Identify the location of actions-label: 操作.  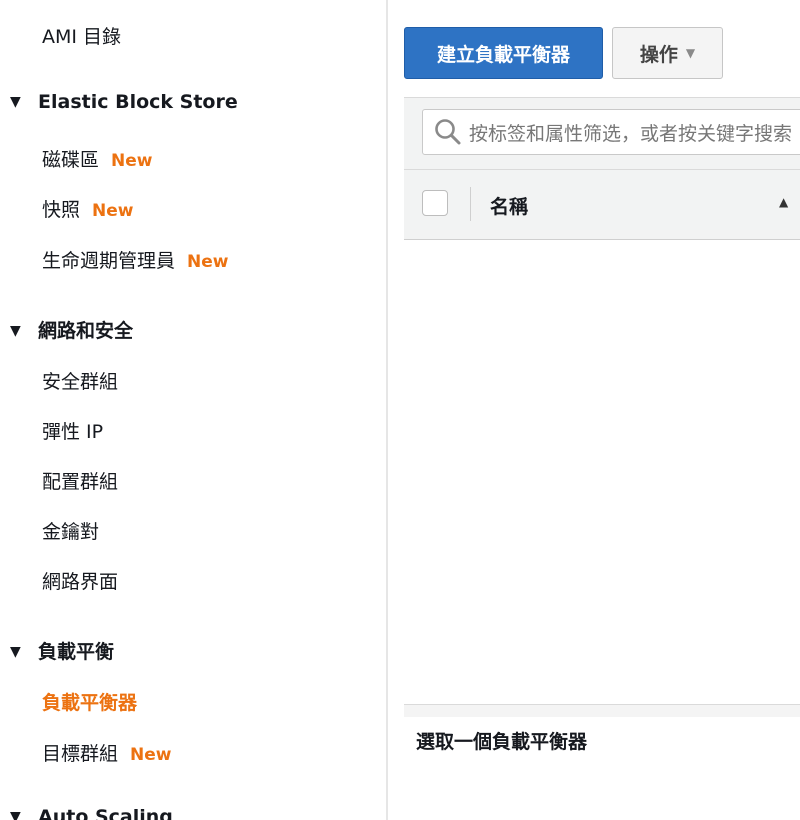
(658, 54).